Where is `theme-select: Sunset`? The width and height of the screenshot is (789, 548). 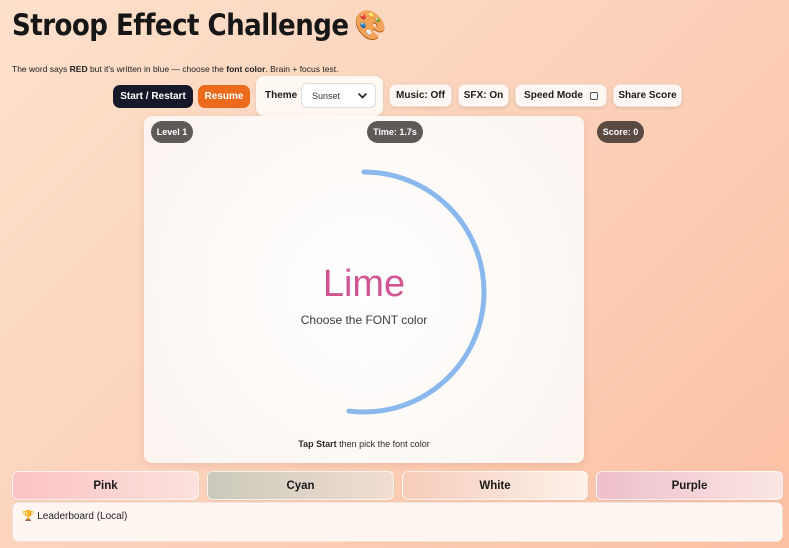
theme-select: Sunset is located at coordinates (338, 95).